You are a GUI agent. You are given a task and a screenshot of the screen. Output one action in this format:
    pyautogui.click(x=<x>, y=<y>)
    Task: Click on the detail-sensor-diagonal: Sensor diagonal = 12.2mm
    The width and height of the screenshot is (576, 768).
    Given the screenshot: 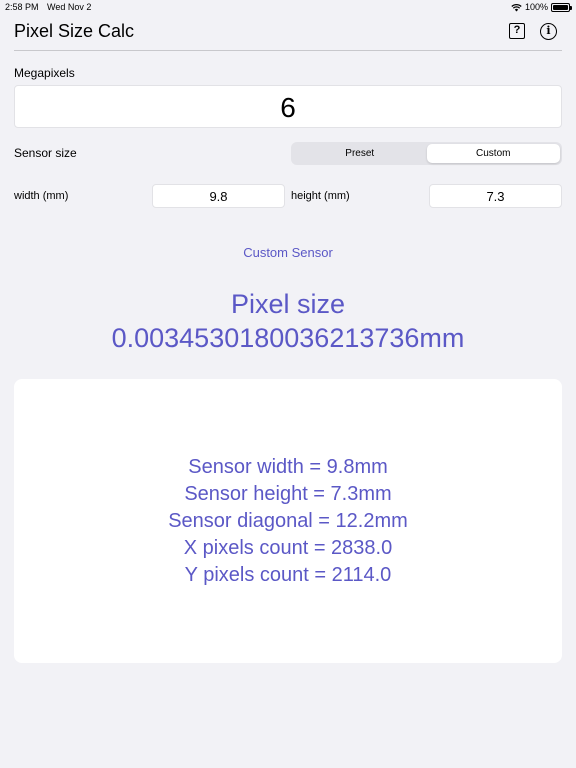 What is the action you would take?
    pyautogui.click(x=288, y=521)
    